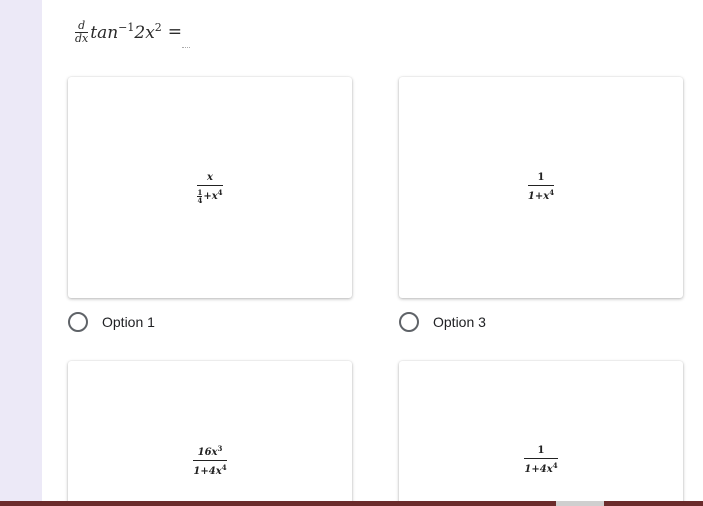 This screenshot has height=506, width=703. What do you see at coordinates (128, 322) in the screenshot?
I see `option-1-label: Option 1` at bounding box center [128, 322].